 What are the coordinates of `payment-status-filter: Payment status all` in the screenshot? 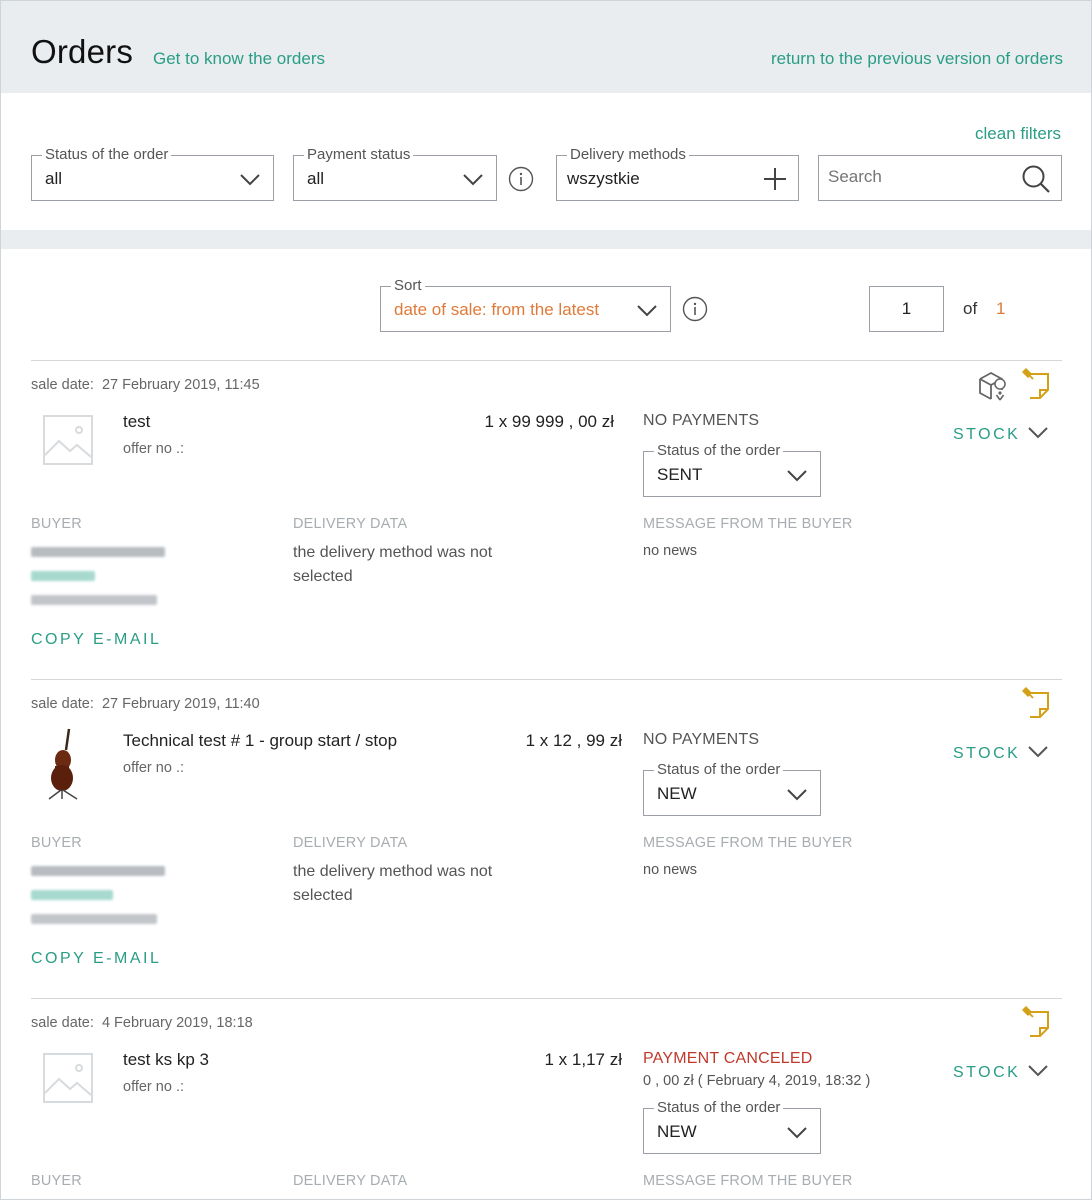 It's located at (395, 173).